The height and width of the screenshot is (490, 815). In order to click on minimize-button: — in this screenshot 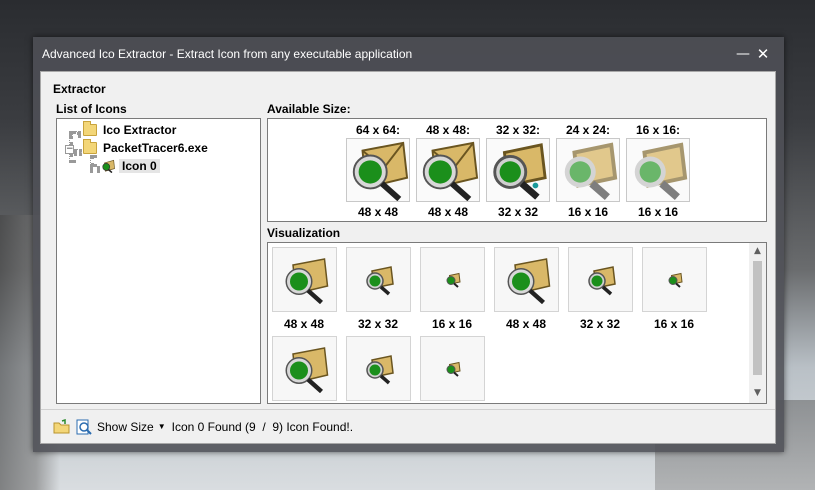, I will do `click(743, 54)`.